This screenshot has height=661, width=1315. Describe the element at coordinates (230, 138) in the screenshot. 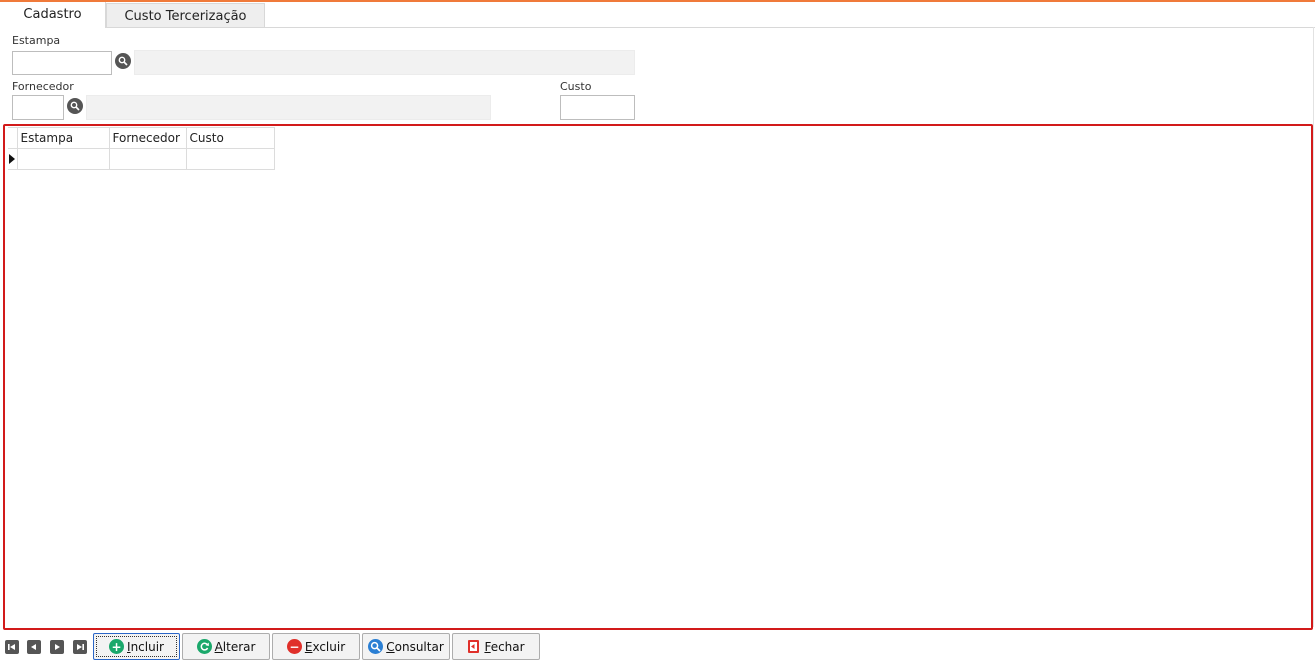

I see `grid-header-custo: Custo` at that location.